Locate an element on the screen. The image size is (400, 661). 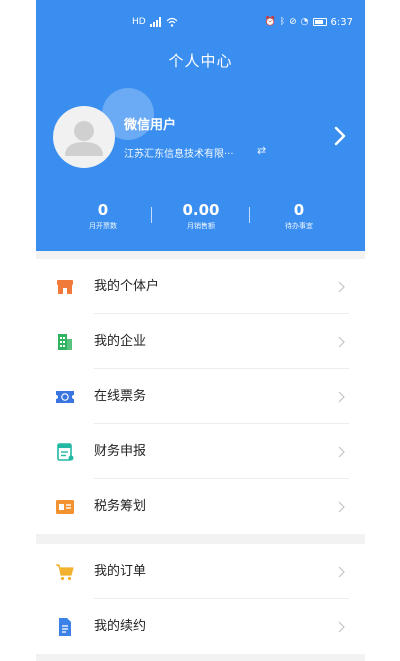
building-icon is located at coordinates (65, 342).